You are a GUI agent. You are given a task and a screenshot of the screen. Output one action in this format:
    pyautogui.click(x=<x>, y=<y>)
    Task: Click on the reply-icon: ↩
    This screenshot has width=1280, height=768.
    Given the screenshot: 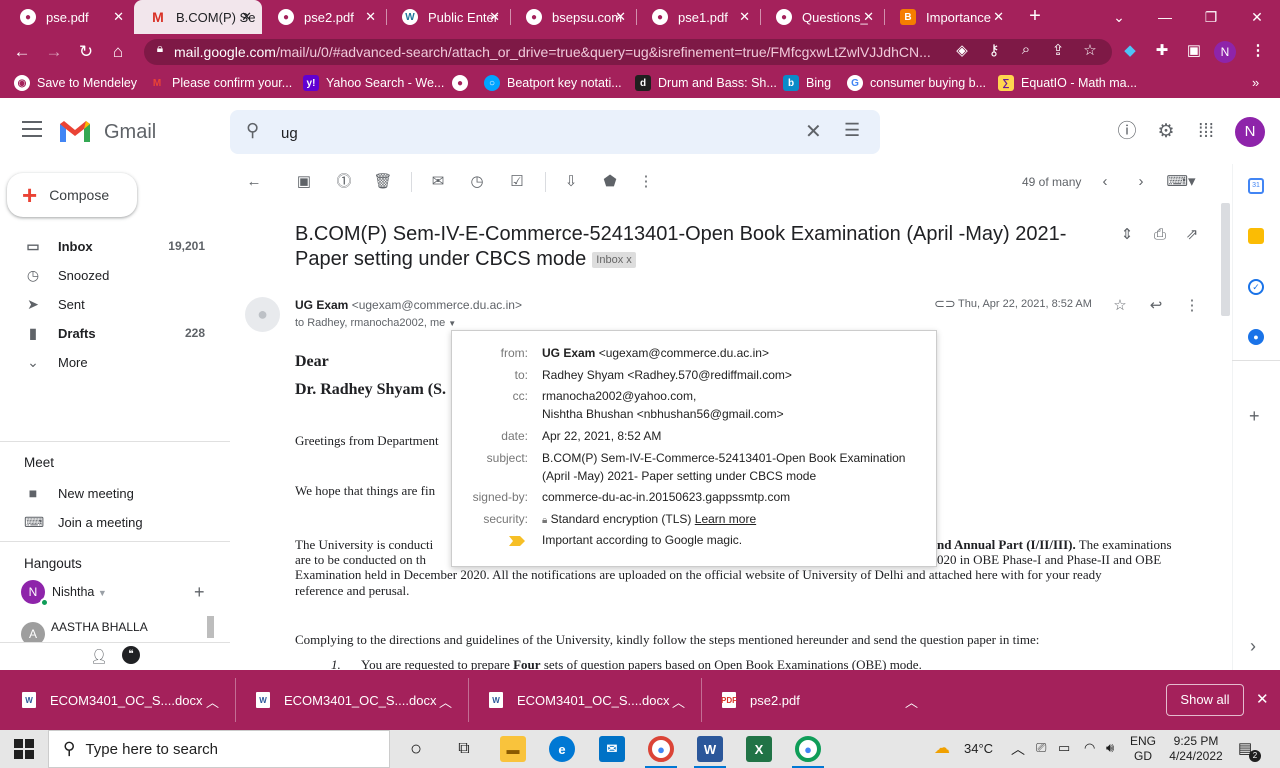 What is the action you would take?
    pyautogui.click(x=1156, y=306)
    